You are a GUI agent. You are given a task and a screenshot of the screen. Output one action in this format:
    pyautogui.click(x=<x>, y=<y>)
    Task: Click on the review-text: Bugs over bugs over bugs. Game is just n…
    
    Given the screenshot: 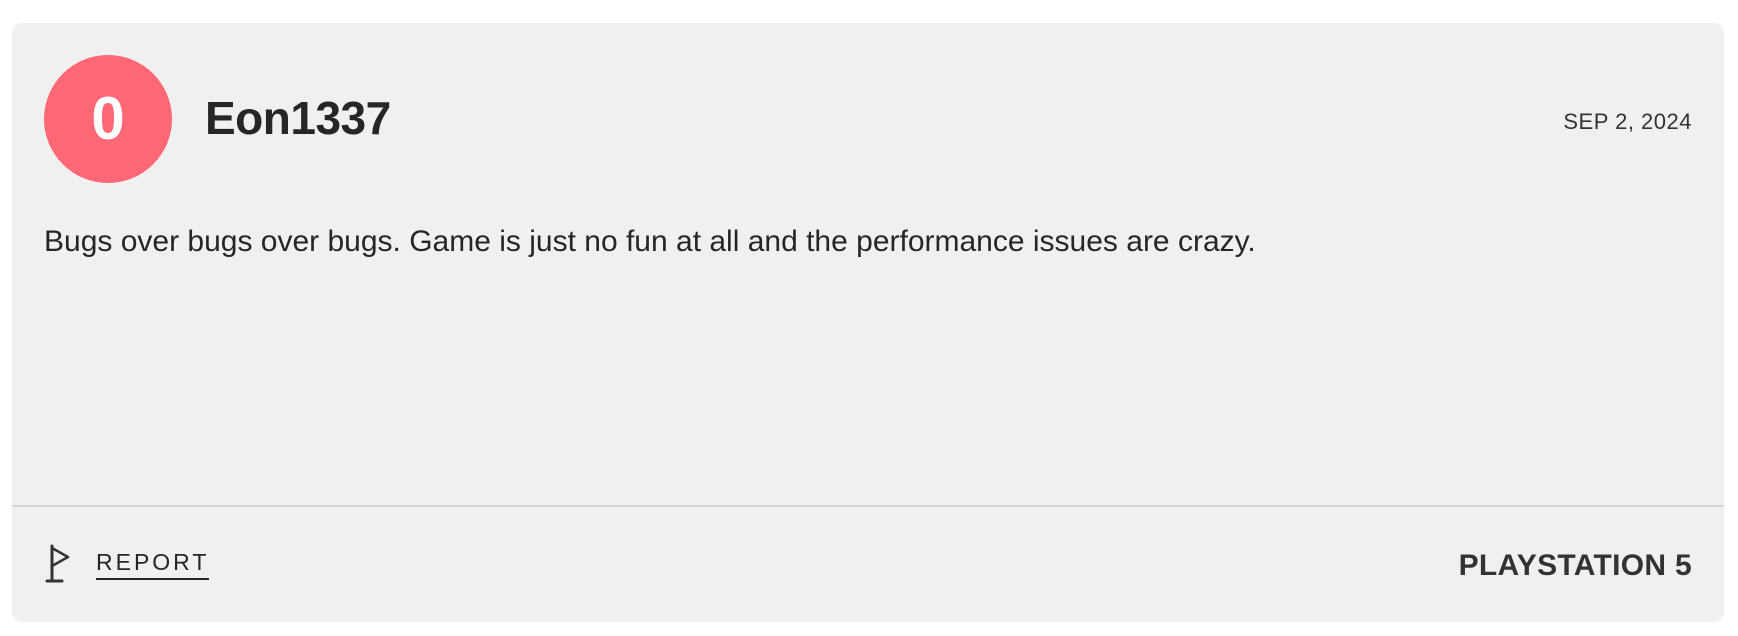 What is the action you would take?
    pyautogui.click(x=650, y=241)
    